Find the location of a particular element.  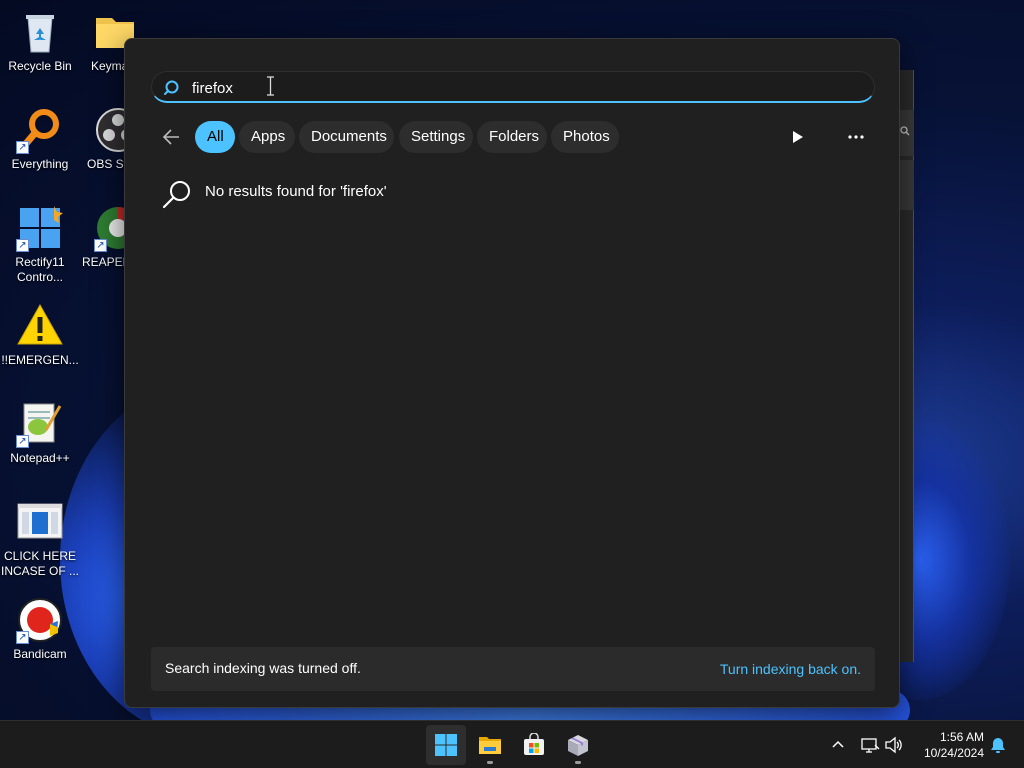

desktop-icon-everything: ↗ Everything is located at coordinates (40, 139).